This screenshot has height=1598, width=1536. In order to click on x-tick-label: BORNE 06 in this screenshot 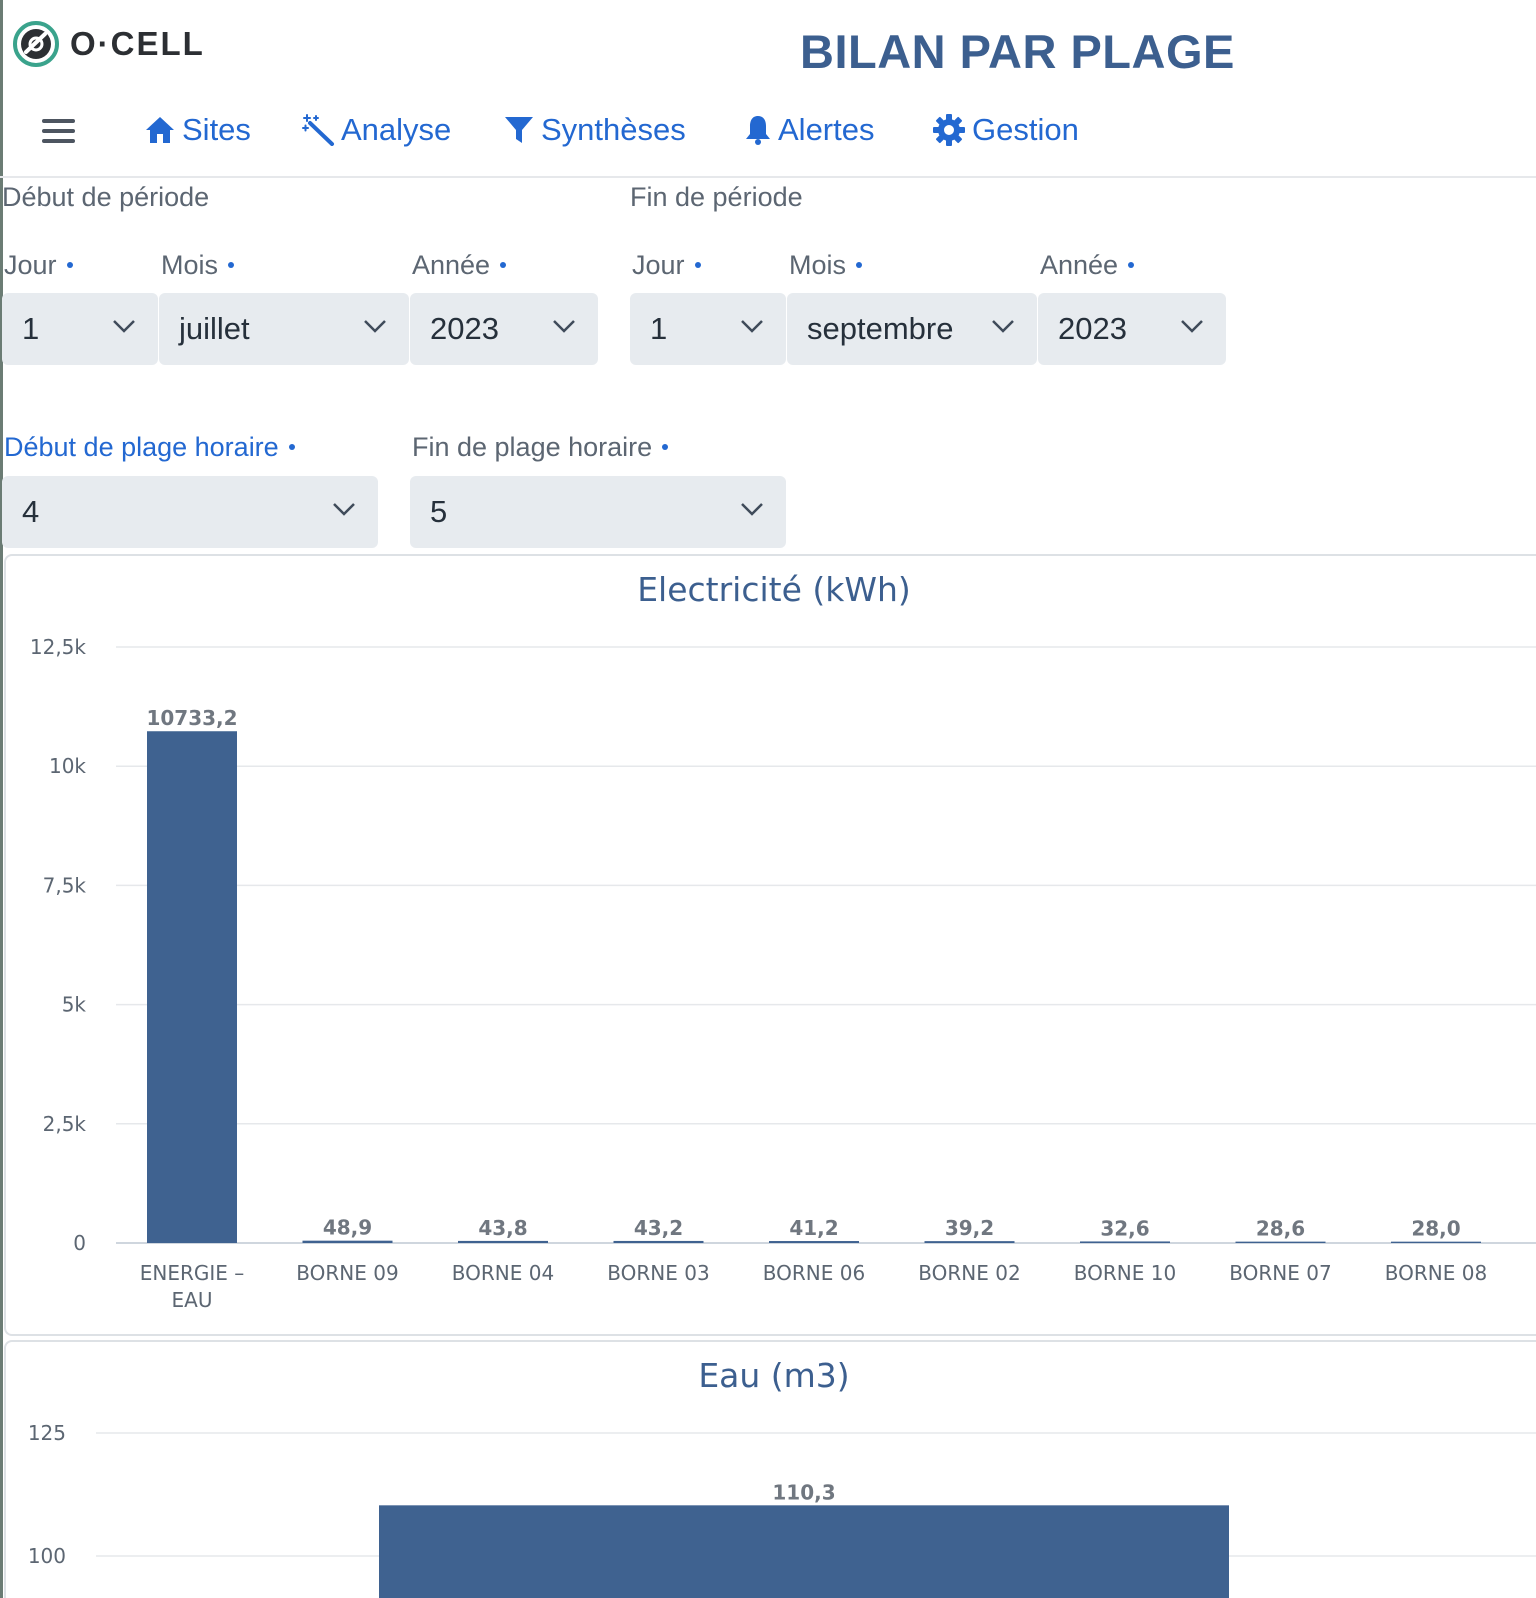, I will do `click(814, 1273)`.